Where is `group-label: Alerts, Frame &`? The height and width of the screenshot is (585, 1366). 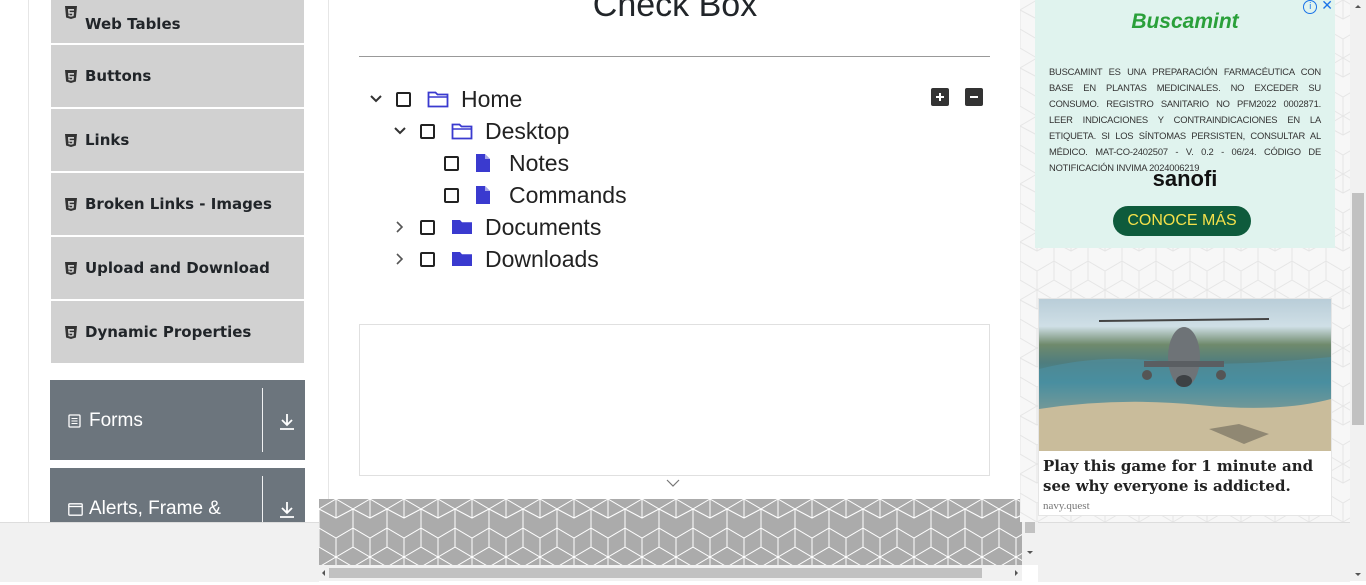
group-label: Alerts, Frame & is located at coordinates (155, 508).